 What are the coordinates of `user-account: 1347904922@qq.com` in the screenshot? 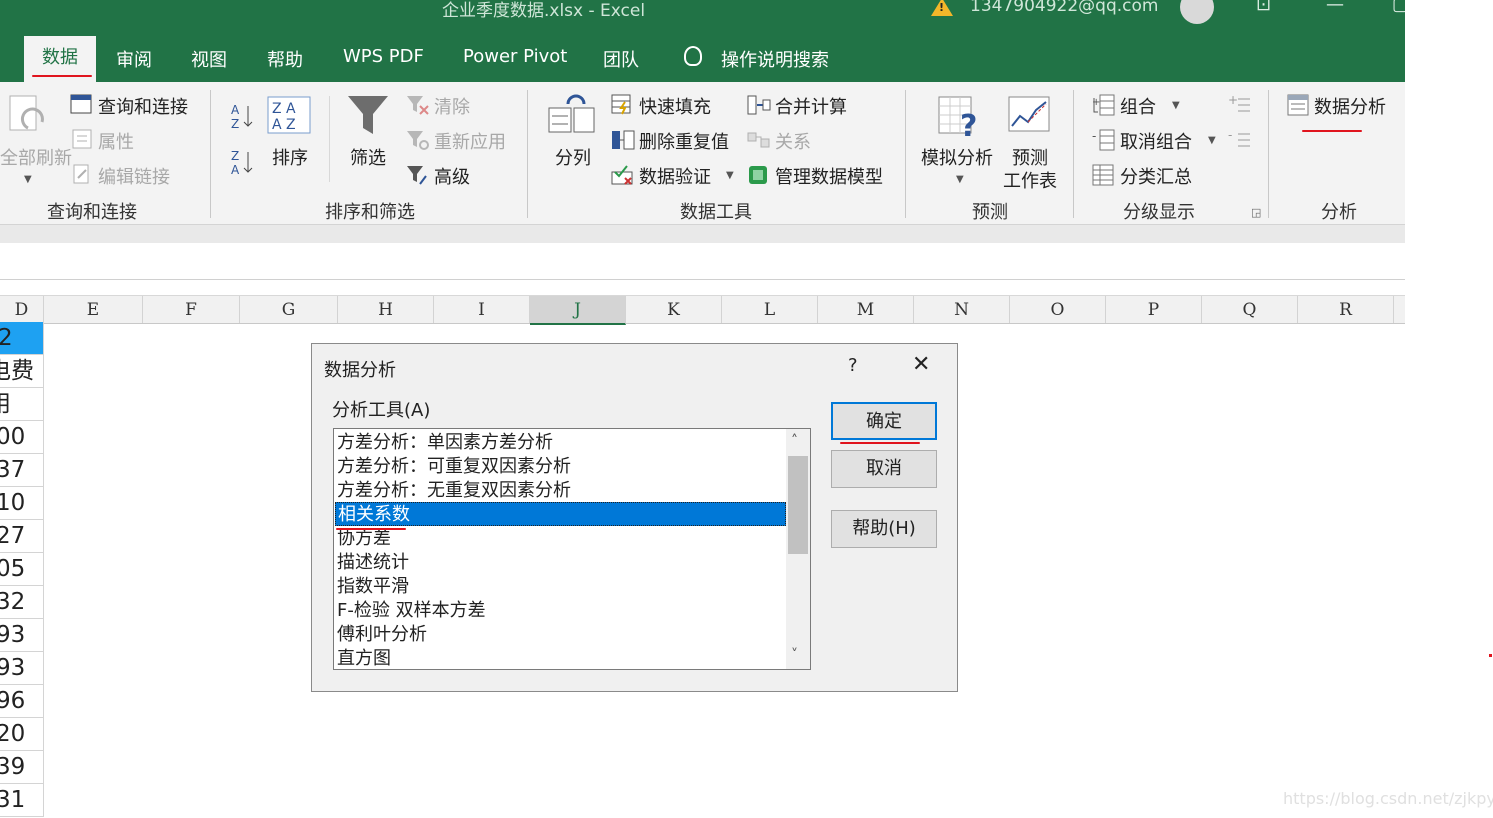 It's located at (1064, 8).